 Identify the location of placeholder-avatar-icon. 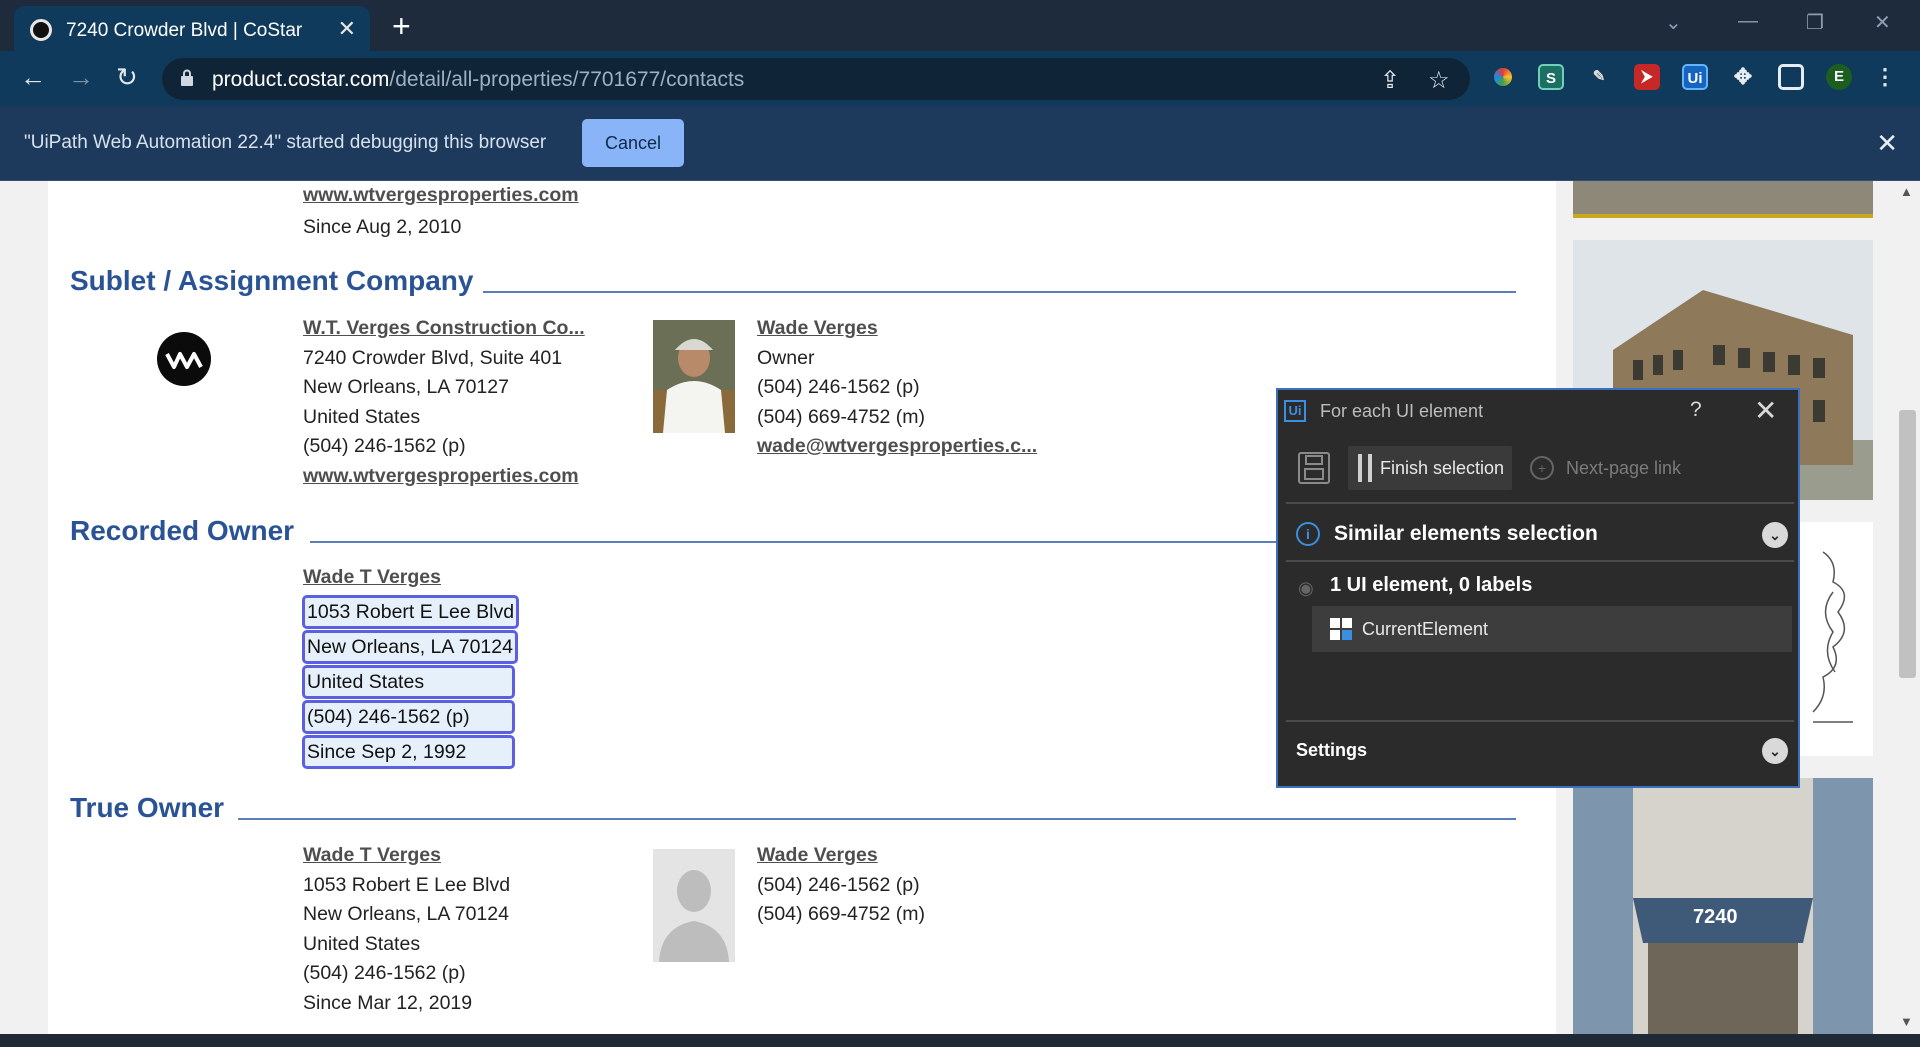
(694, 905).